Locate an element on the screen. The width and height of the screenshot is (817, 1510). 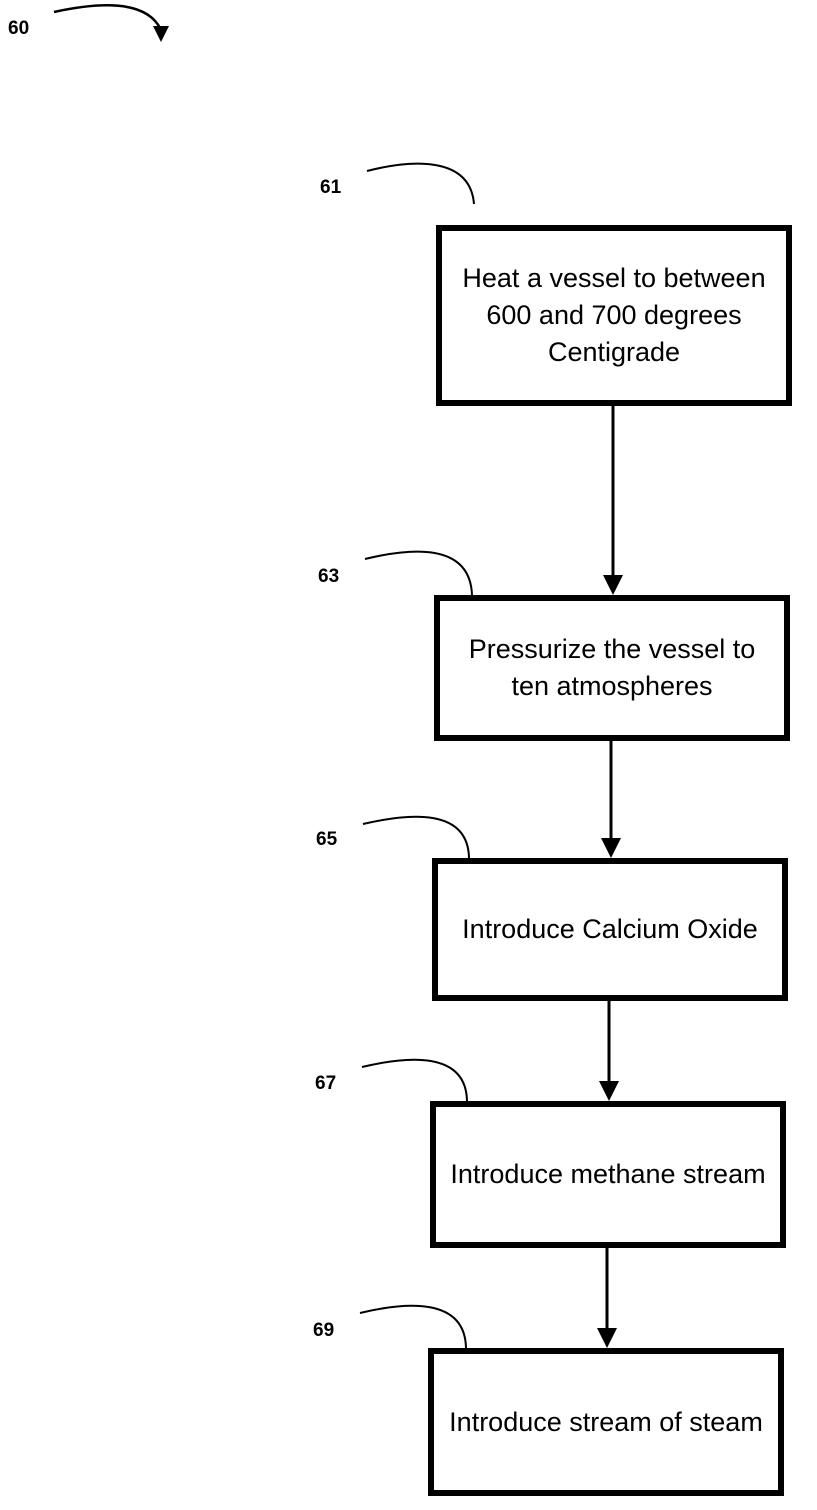
figure-arrow-head is located at coordinates (161, 34).